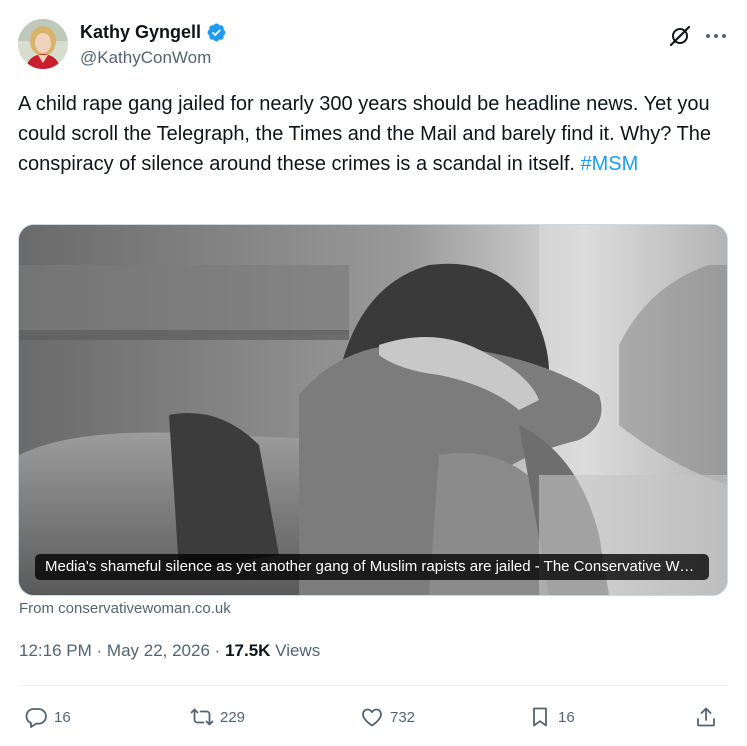  I want to click on hashtag-link: #MSM, so click(610, 164).